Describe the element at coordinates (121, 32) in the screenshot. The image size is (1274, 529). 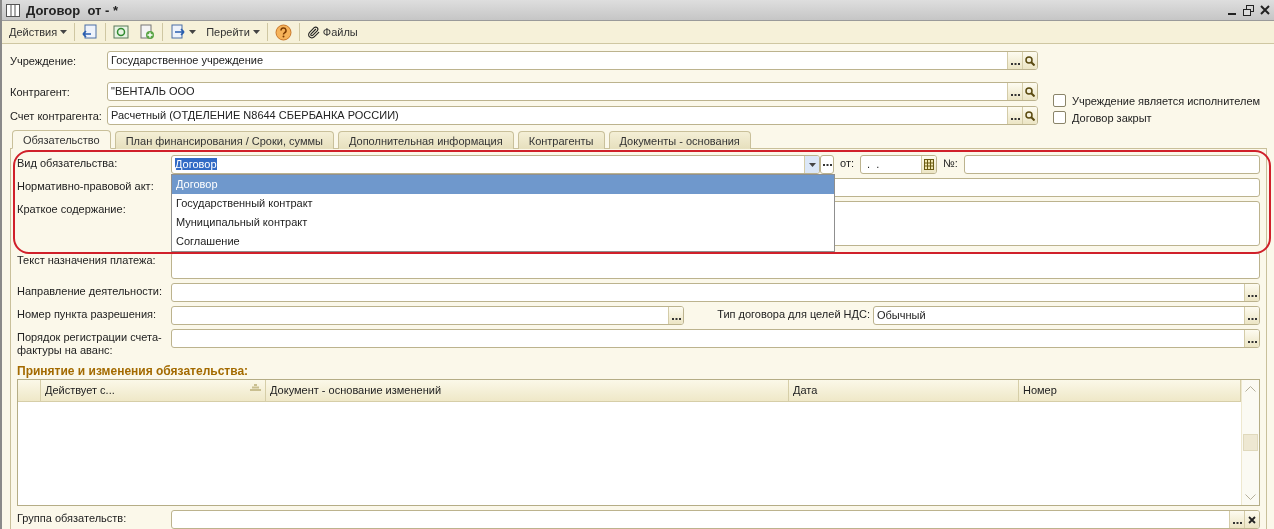
I see `refresh-icon` at that location.